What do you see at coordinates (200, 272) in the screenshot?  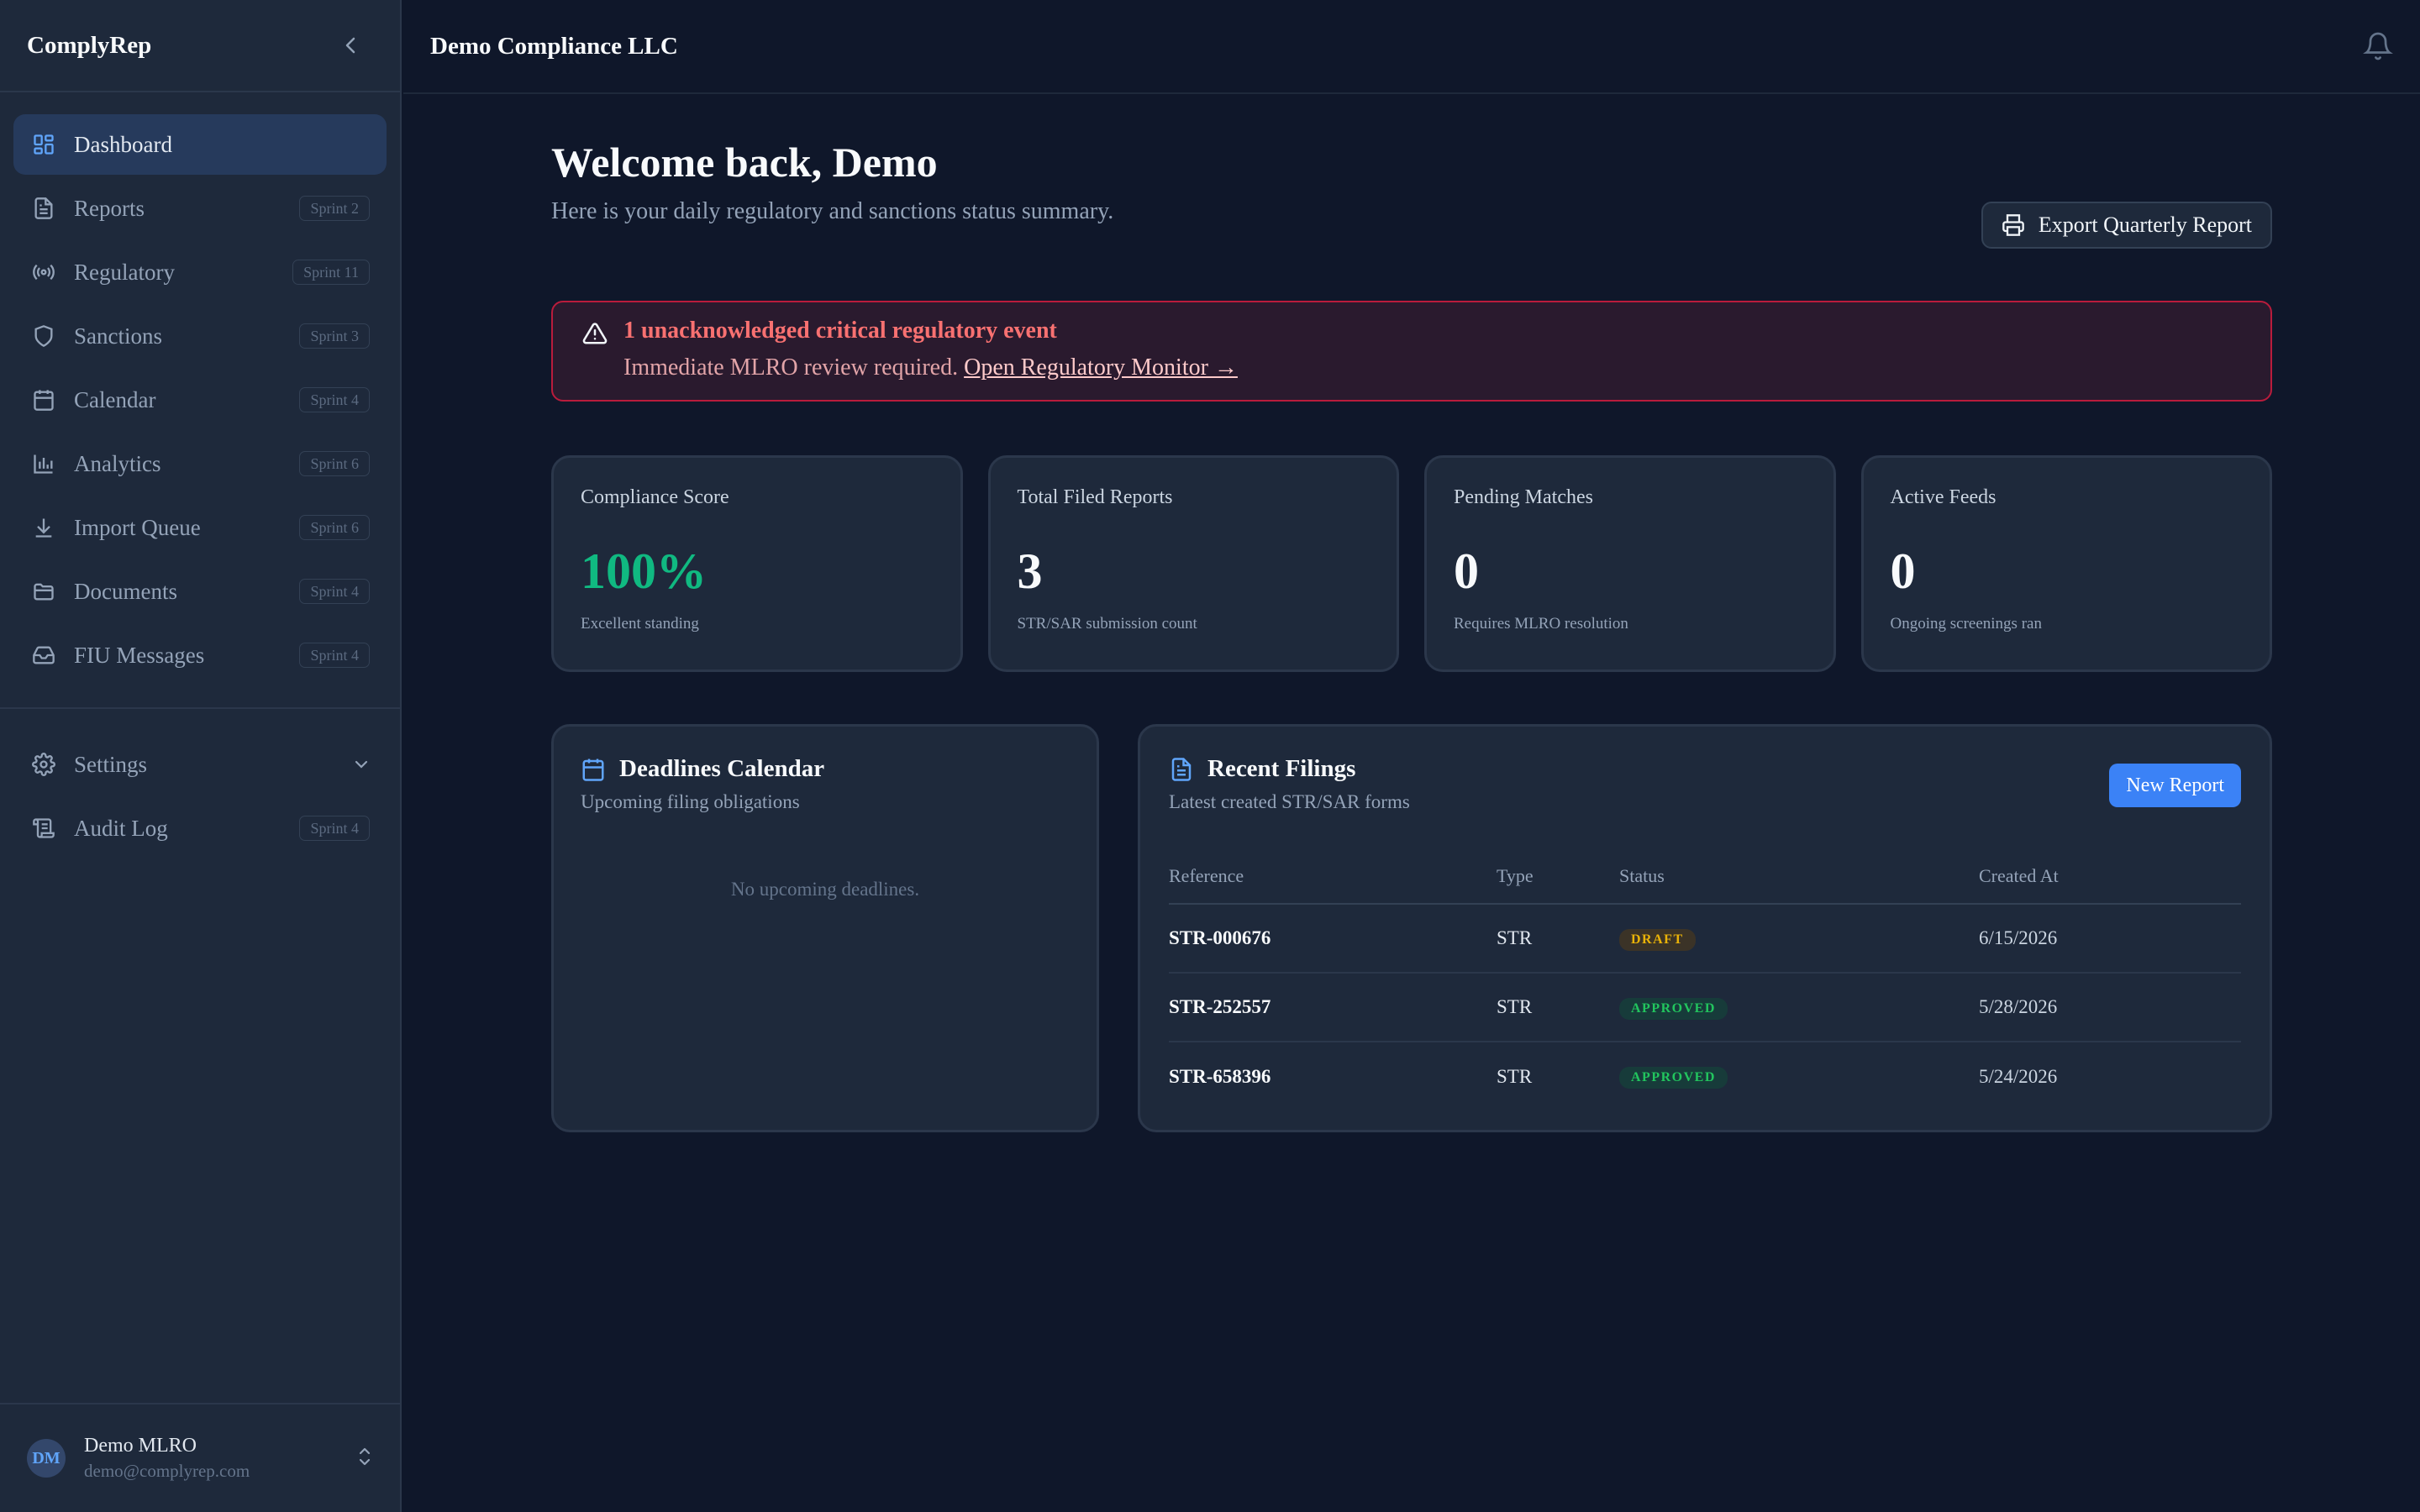 I see `sidebar-item-regulatory: Regulatory Sprint 11` at bounding box center [200, 272].